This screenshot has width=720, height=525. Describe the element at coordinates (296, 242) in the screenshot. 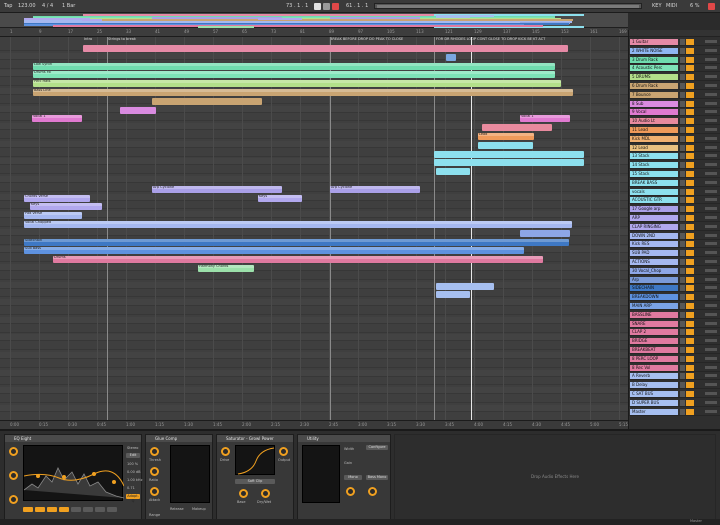

I see `arrangement-clip: Sidechain` at that location.